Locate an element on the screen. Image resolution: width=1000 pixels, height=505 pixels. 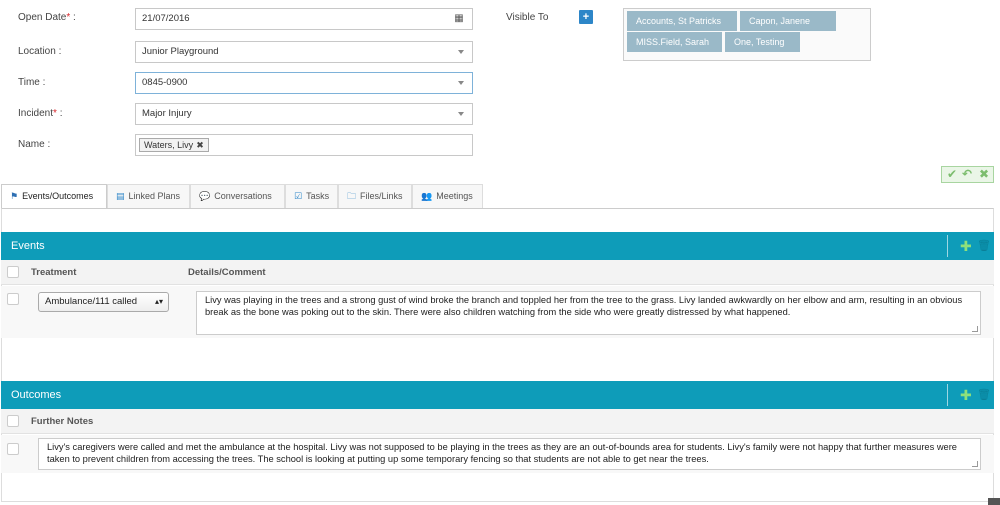
chat-icon: 💬 is located at coordinates (205, 196).